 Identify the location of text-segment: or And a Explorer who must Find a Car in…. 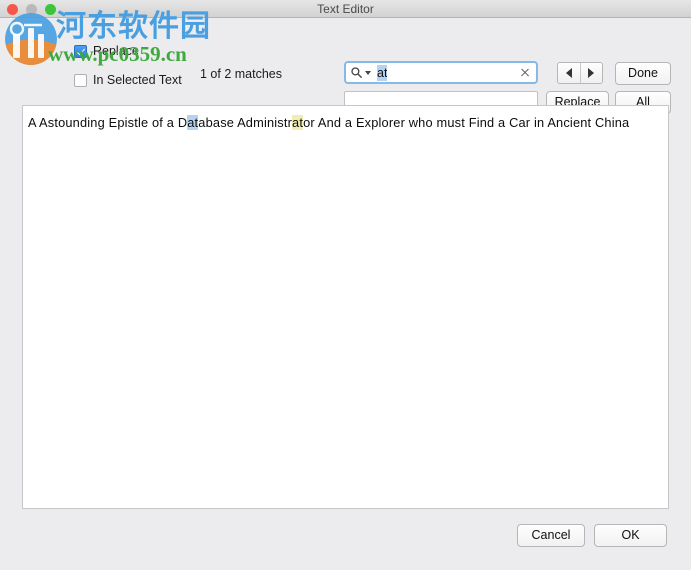
(466, 122).